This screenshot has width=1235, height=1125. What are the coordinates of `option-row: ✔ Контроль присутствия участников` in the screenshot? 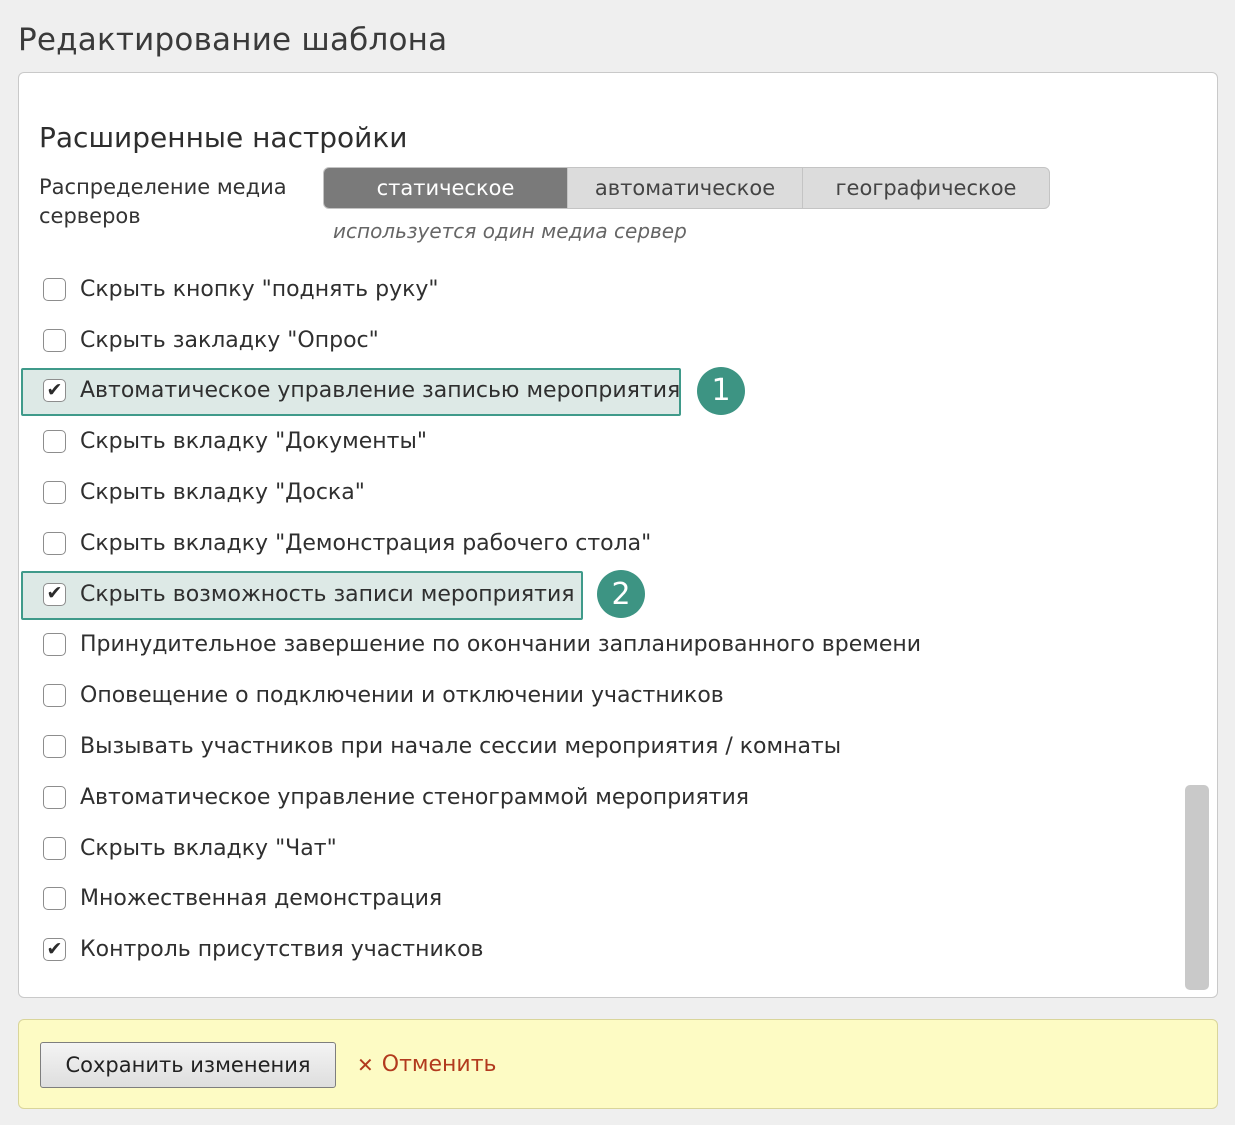 It's located at (599, 949).